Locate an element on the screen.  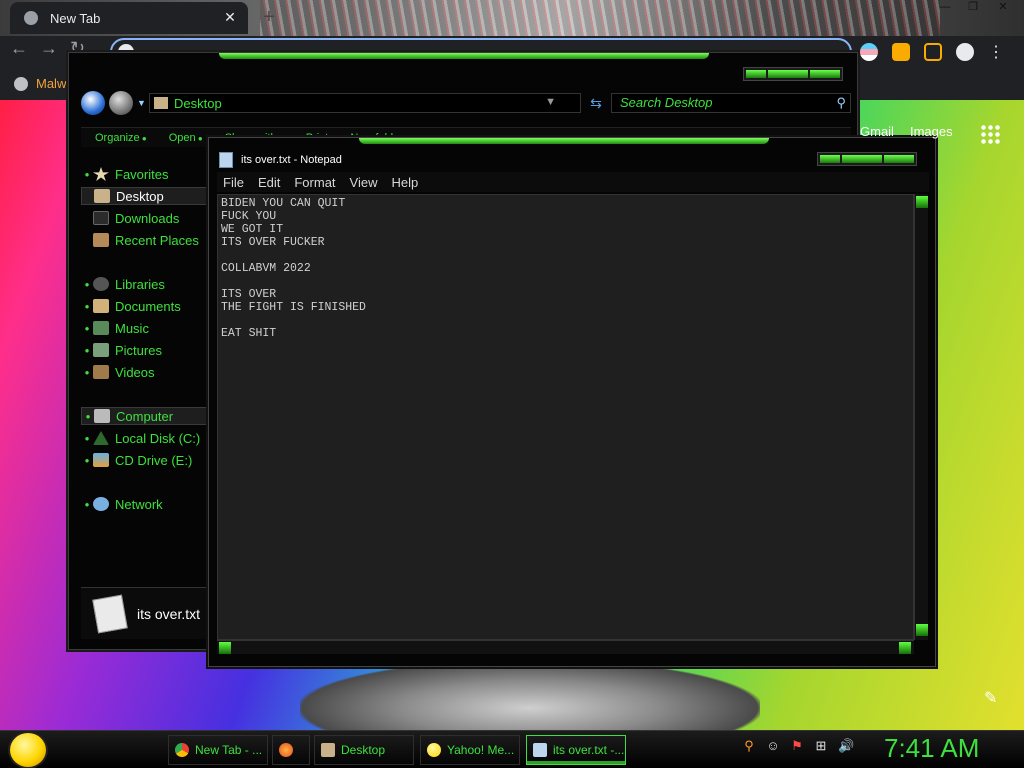
nav-libraries: ● Libraries is located at coordinates (146, 284).